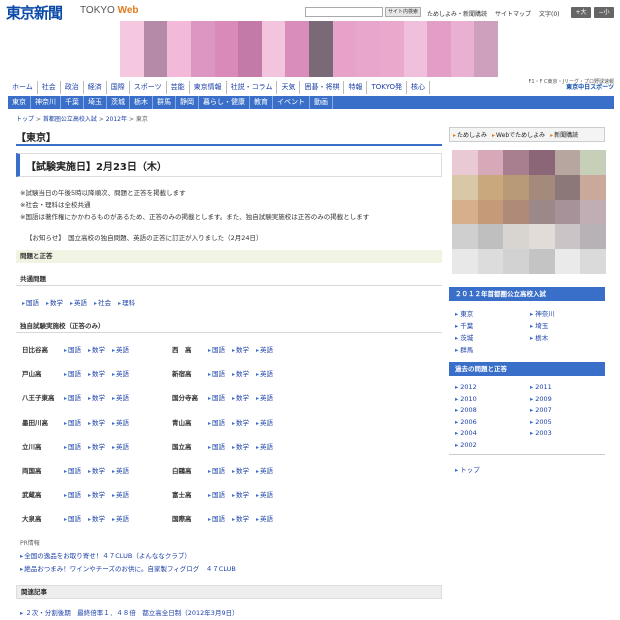  Describe the element at coordinates (129, 612) in the screenshot. I see `related-article-link: ２次・分割後期 最終倍率１．４８倍 都立高全日制（2012年3月9日）` at that location.